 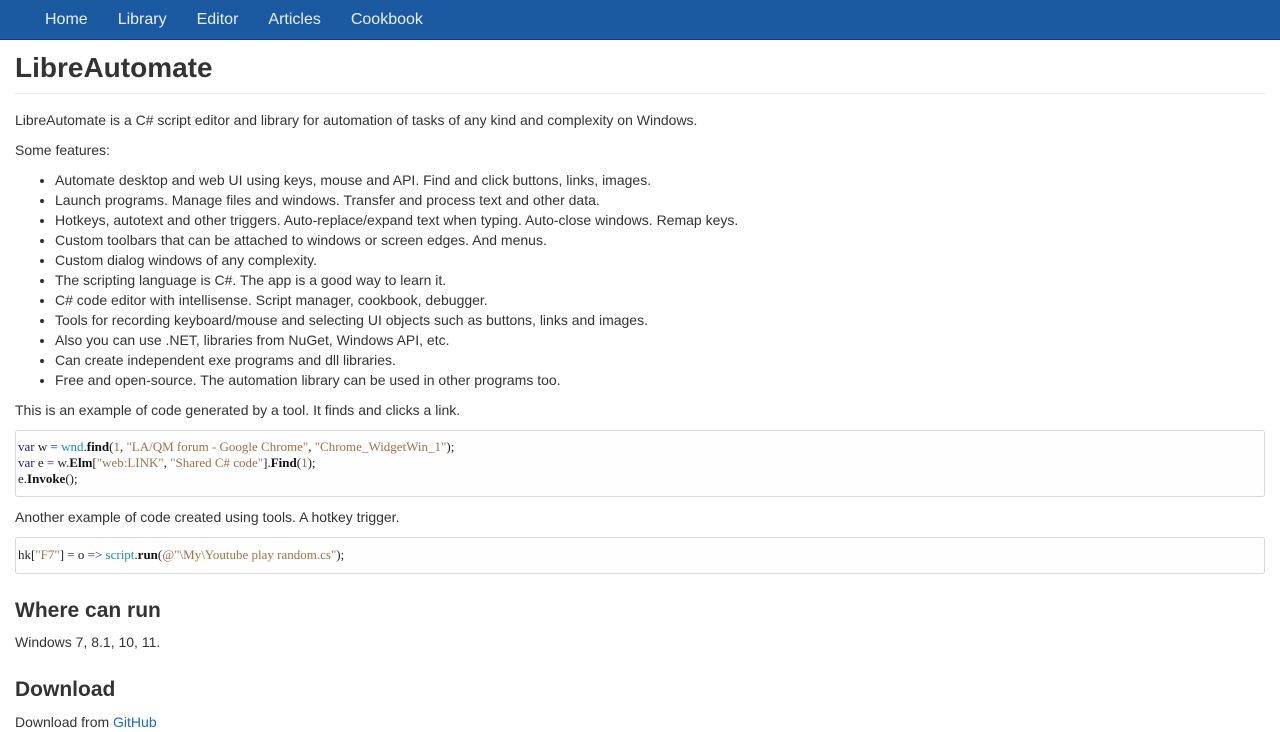 I want to click on code-line-3: e.Invoke();, so click(x=48, y=478).